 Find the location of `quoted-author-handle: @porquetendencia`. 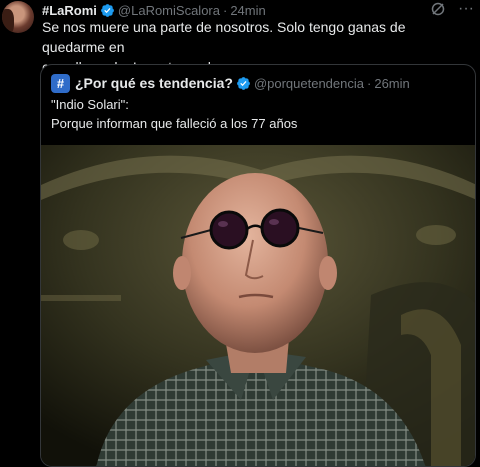

quoted-author-handle: @porquetendencia is located at coordinates (309, 83).